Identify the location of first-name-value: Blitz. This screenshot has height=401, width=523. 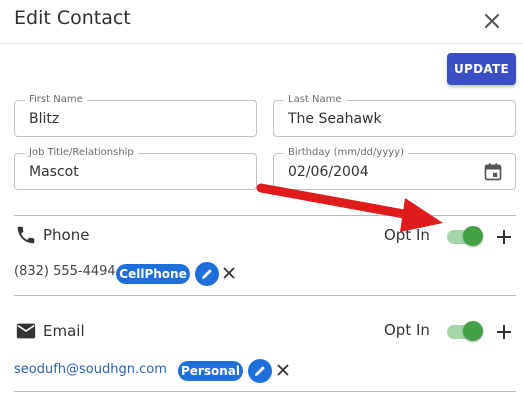
(44, 119).